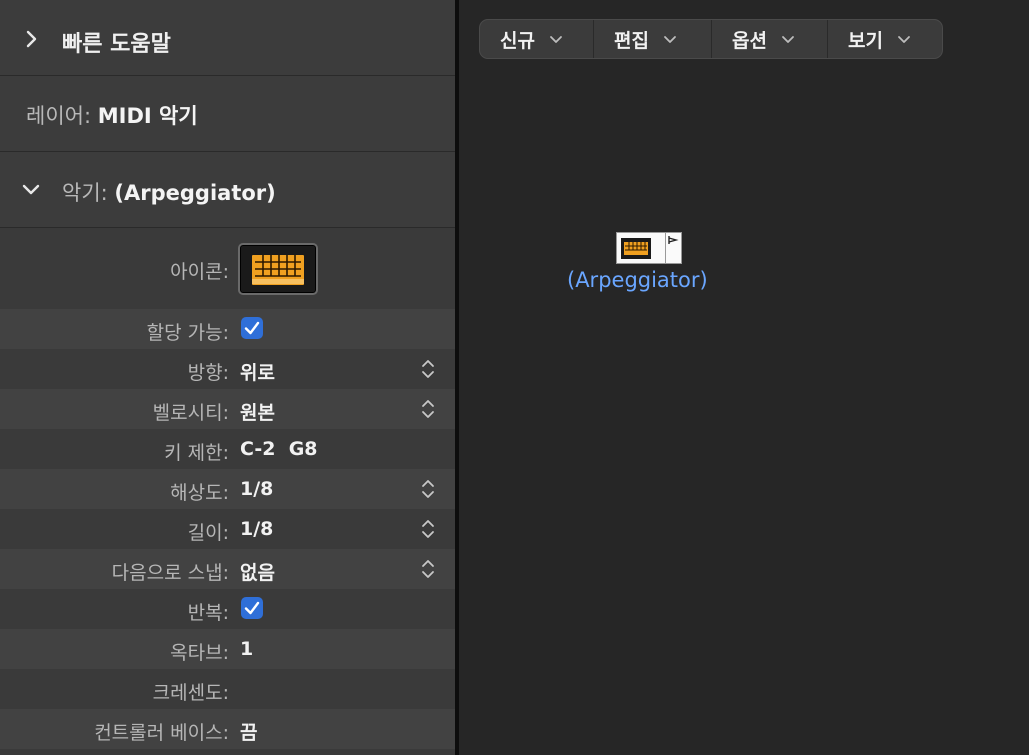  I want to click on param-row-key-limit: 키 제한: C-2 G8, so click(227, 449).